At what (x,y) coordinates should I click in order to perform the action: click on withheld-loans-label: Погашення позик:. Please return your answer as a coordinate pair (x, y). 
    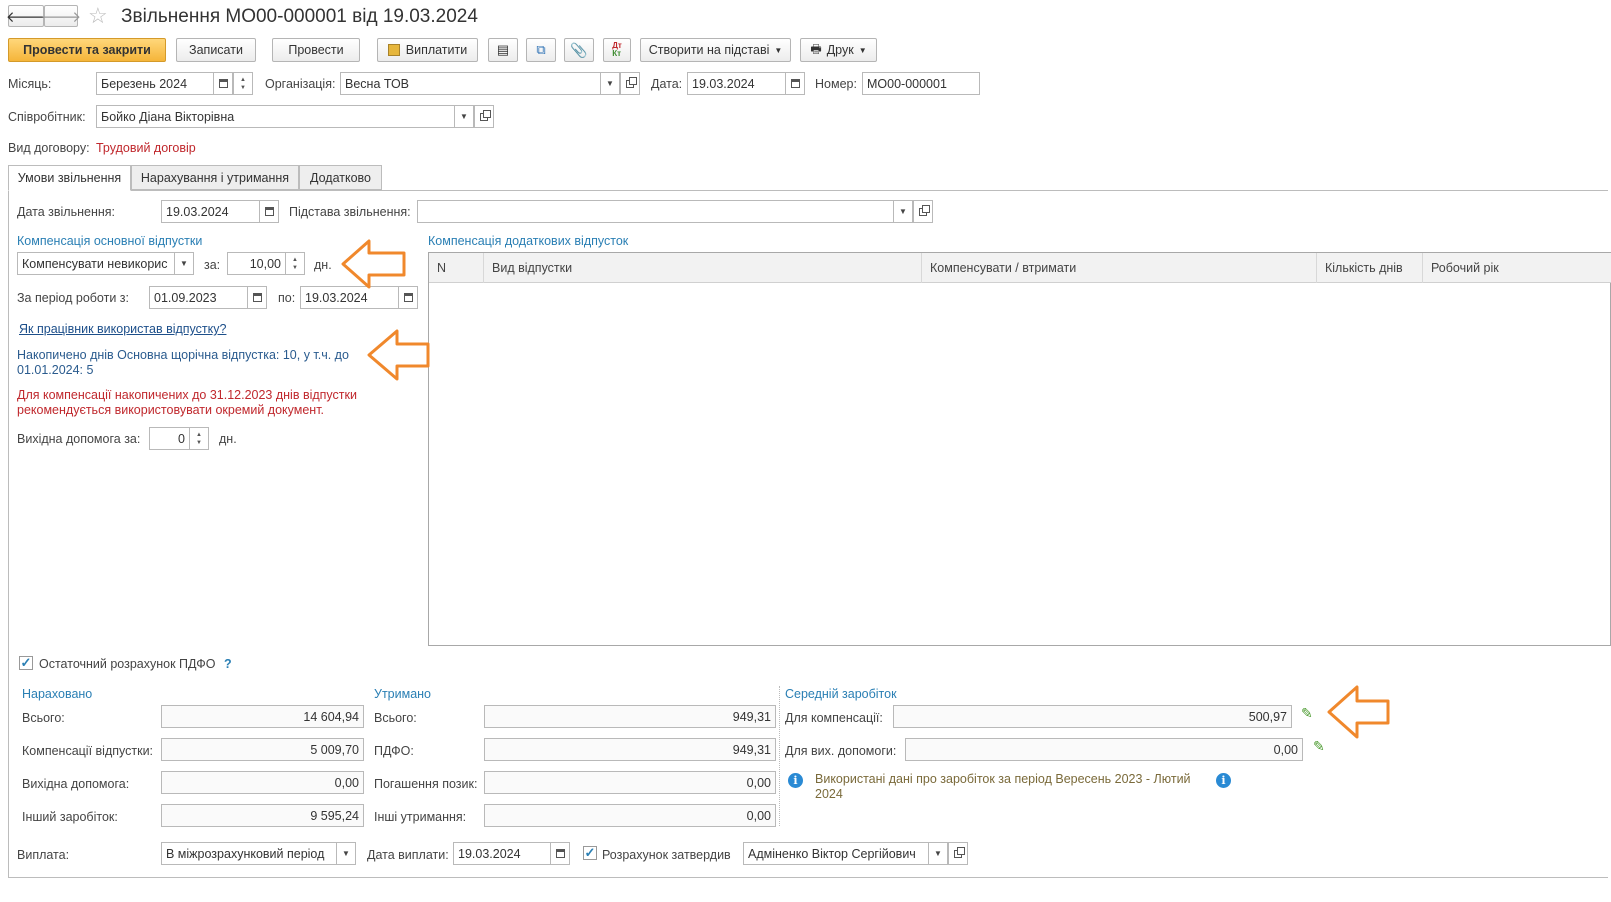
    Looking at the image, I should click on (426, 784).